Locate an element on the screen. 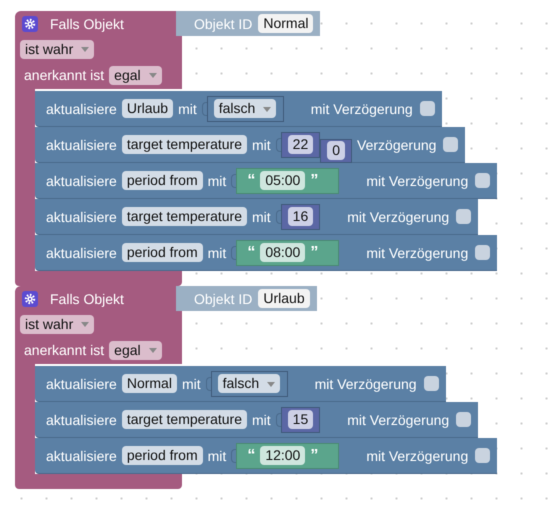  text-block: “ 05:00 ” is located at coordinates (288, 181).